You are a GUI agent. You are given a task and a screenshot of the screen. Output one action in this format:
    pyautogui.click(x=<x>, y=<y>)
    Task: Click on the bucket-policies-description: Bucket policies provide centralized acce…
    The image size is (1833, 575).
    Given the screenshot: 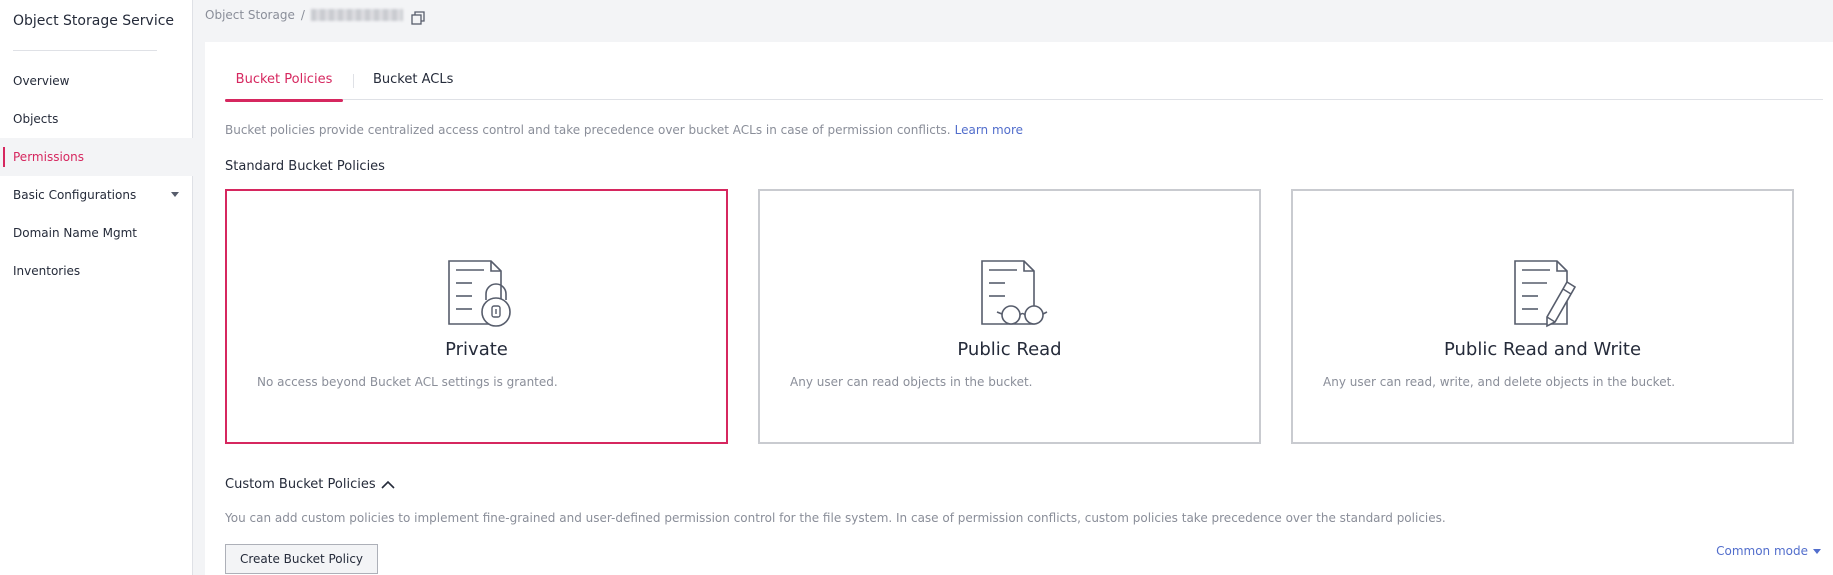 What is the action you would take?
    pyautogui.click(x=624, y=130)
    